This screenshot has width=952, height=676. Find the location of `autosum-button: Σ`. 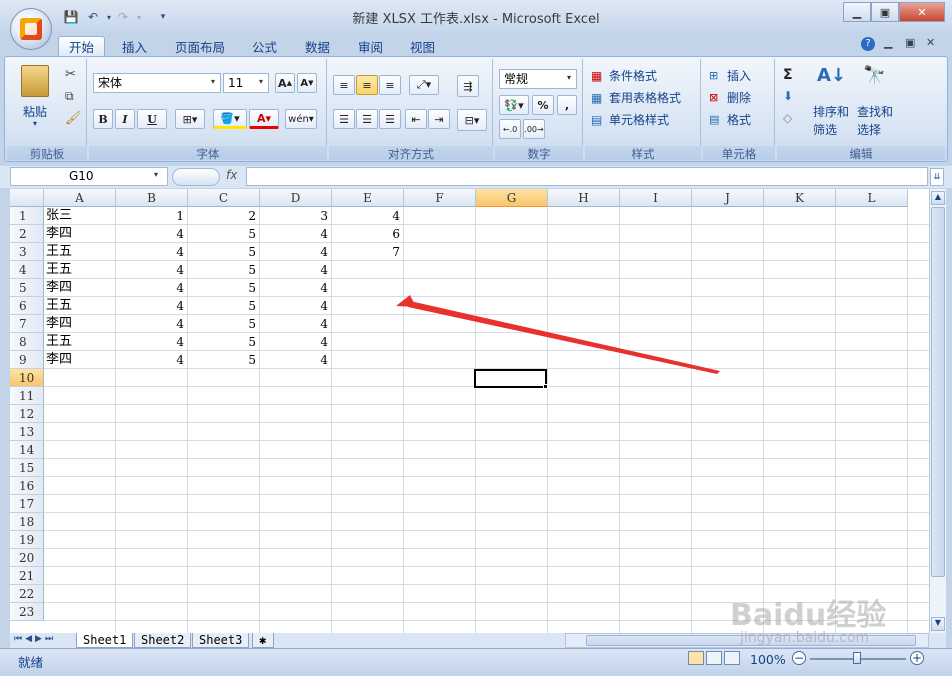

autosum-button: Σ is located at coordinates (788, 75).